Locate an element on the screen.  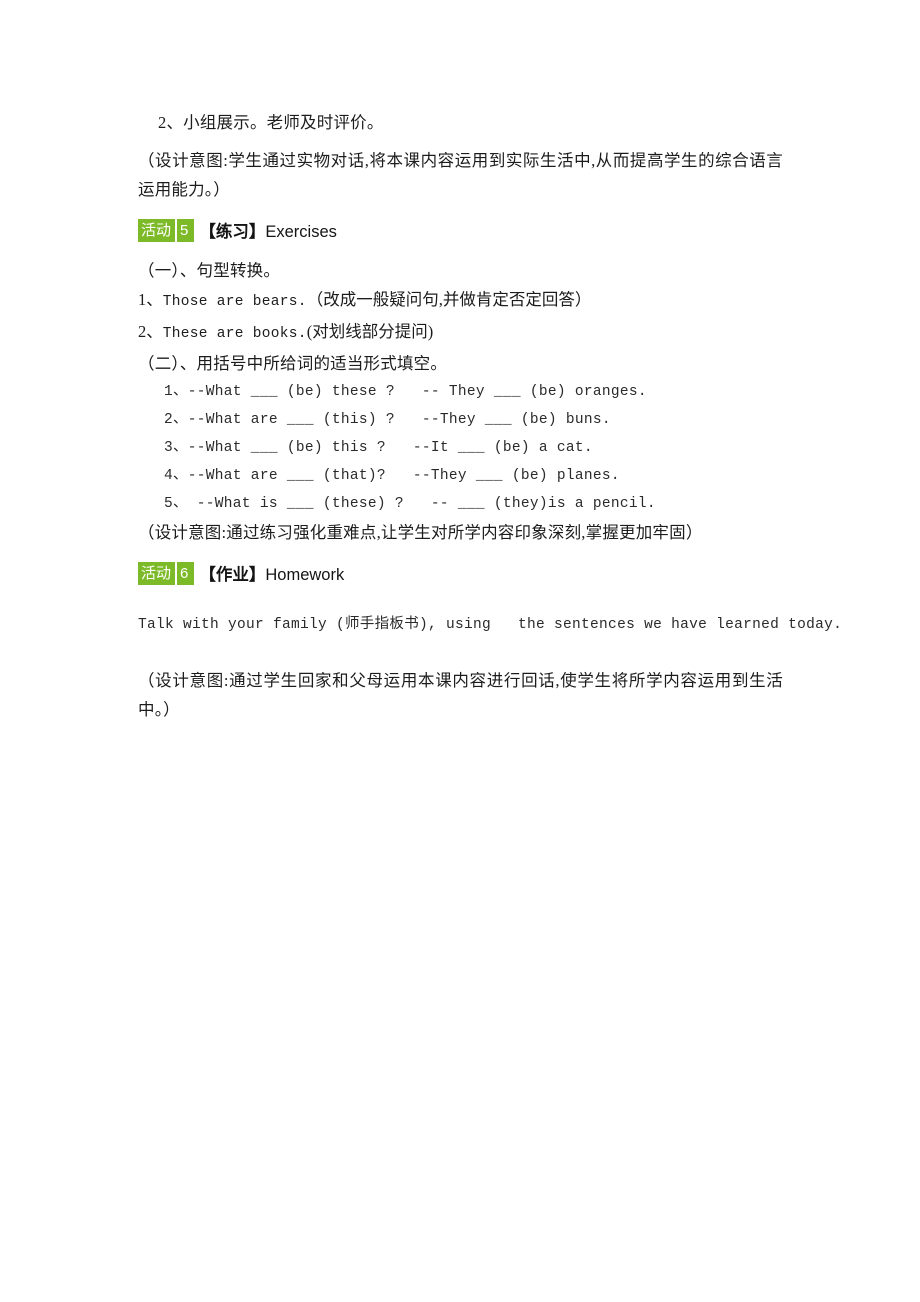
activity-title-6: 【作业】Homework is located at coordinates (271, 573).